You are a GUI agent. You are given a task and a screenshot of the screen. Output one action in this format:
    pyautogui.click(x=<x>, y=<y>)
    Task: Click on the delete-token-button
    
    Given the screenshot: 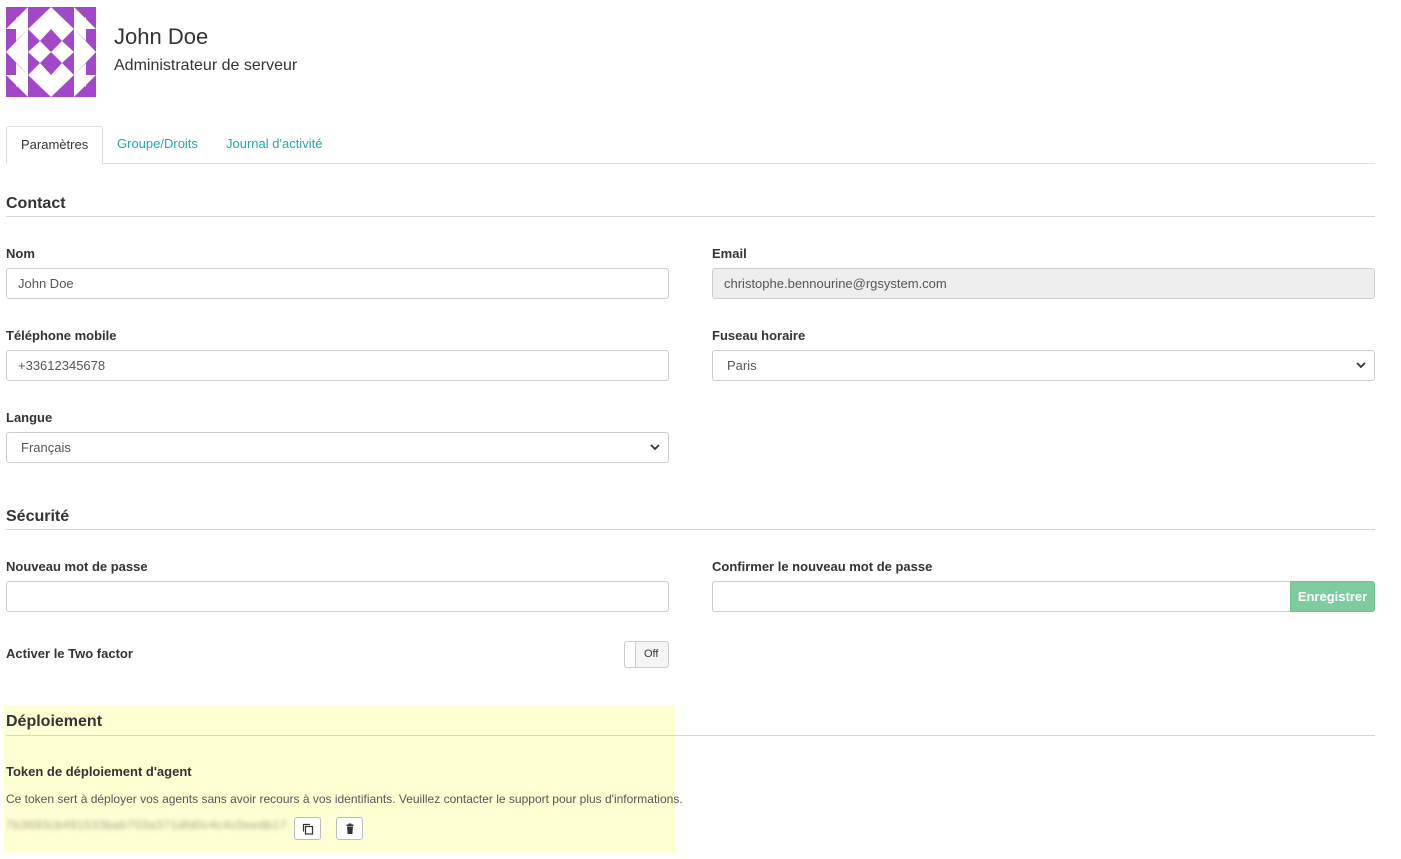 What is the action you would take?
    pyautogui.click(x=349, y=828)
    